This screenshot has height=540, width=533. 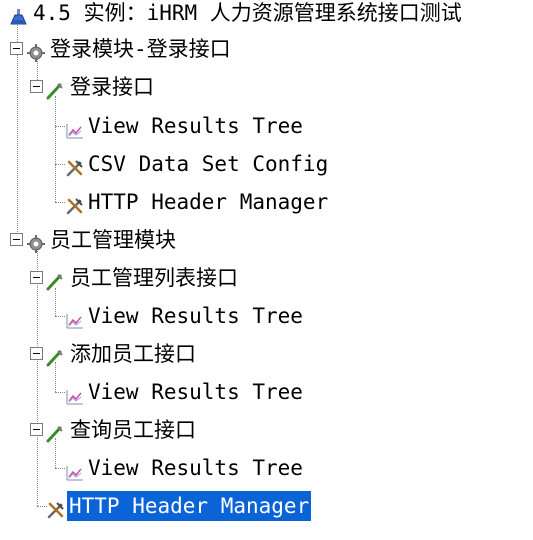 I want to click on test-plan-icon, so click(x=19, y=14).